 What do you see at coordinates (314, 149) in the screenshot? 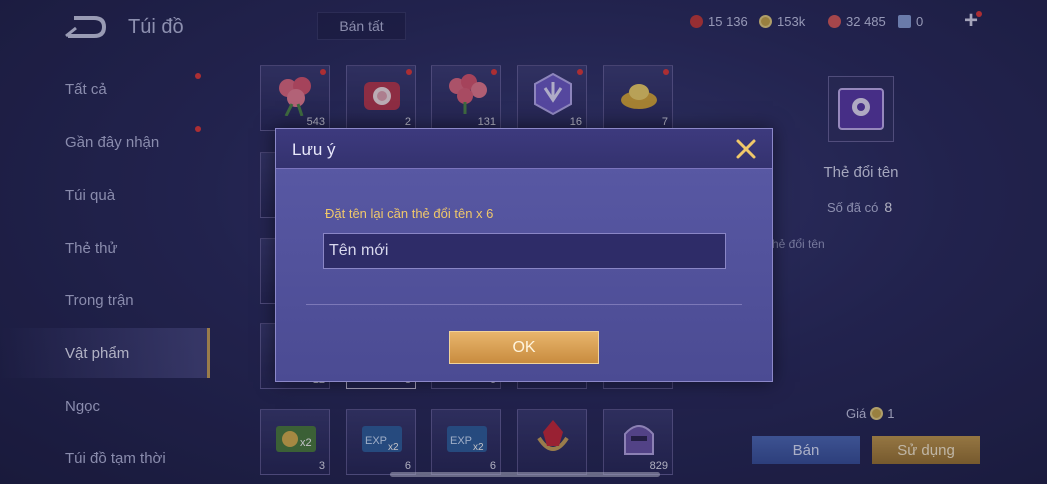
I see `dialog-title: Lưu ý` at bounding box center [314, 149].